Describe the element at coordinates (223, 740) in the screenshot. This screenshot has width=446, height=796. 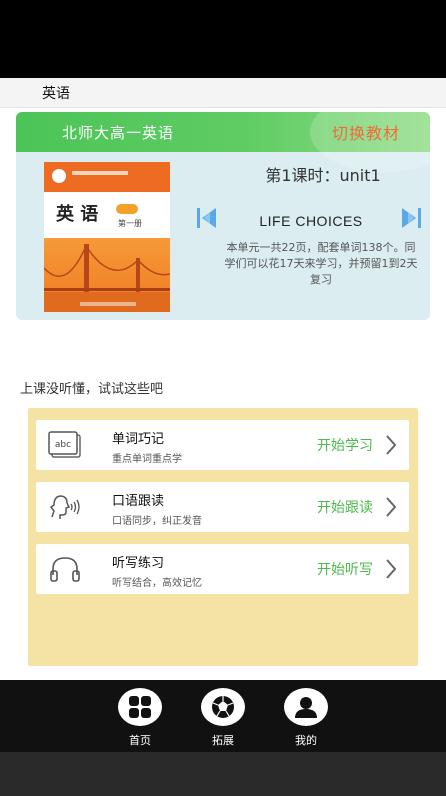
I see `nav-label: 拓展` at that location.